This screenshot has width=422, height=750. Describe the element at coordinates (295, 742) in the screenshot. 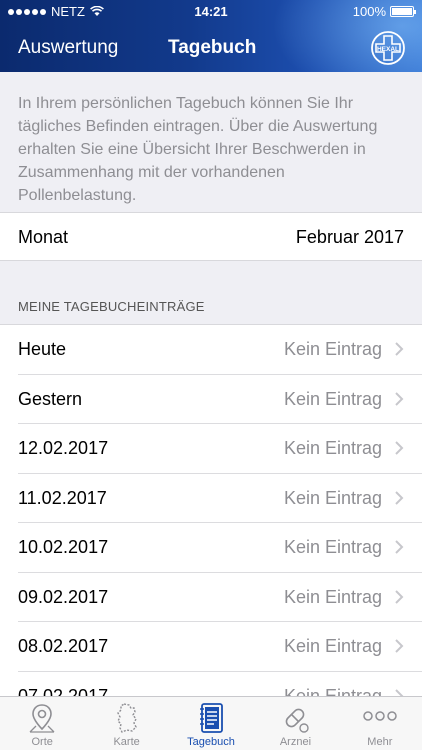

I see `tab-label: Arznei` at that location.